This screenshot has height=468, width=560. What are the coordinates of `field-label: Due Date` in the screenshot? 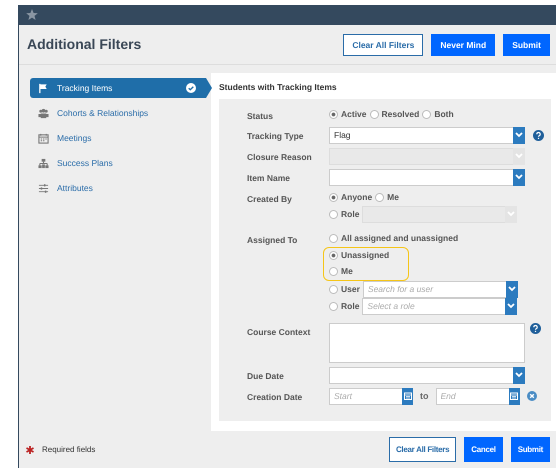 It's located at (266, 376).